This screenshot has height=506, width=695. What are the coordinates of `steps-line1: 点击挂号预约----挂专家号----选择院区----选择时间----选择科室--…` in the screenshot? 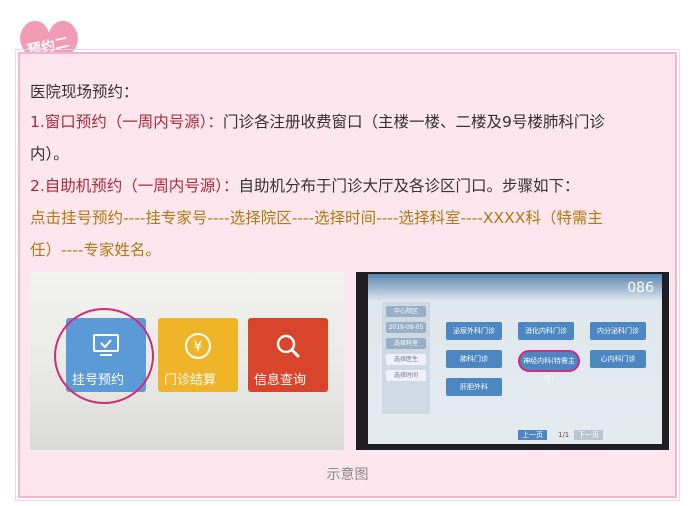 It's located at (316, 218).